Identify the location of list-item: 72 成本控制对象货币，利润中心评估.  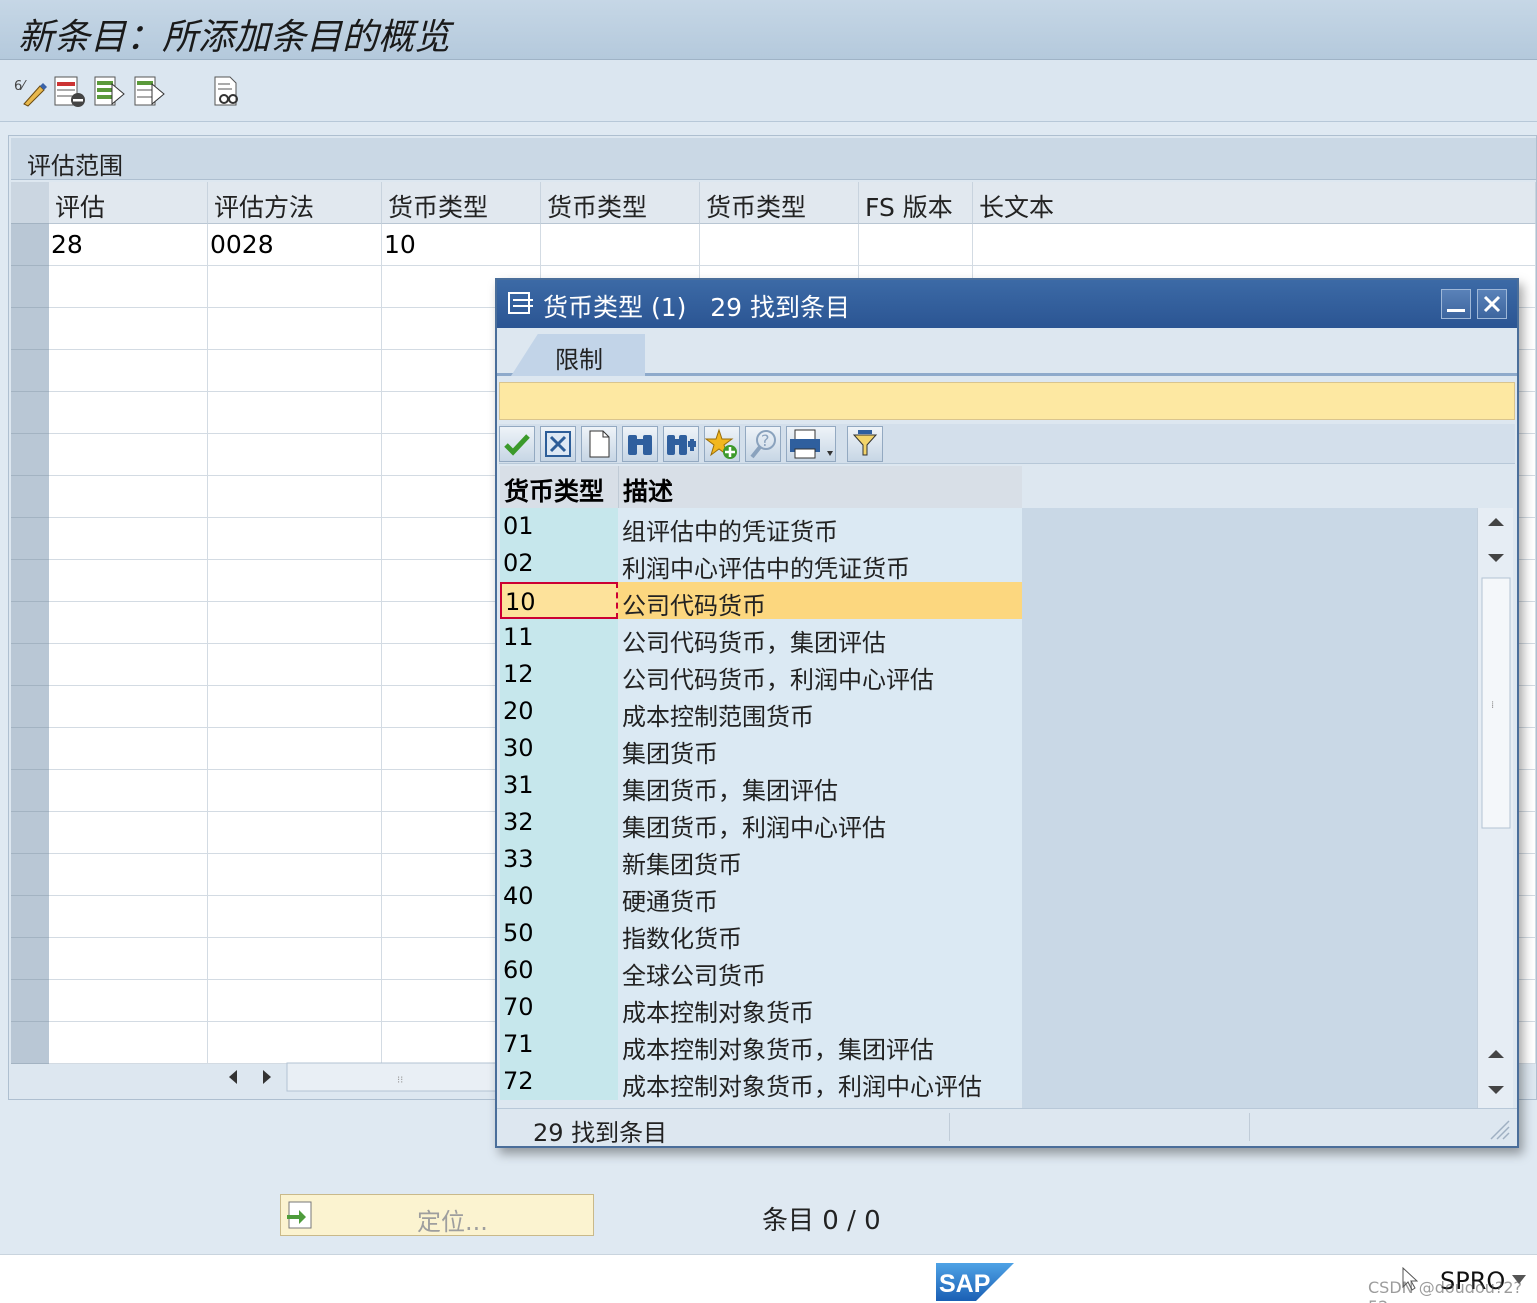
(761, 1082).